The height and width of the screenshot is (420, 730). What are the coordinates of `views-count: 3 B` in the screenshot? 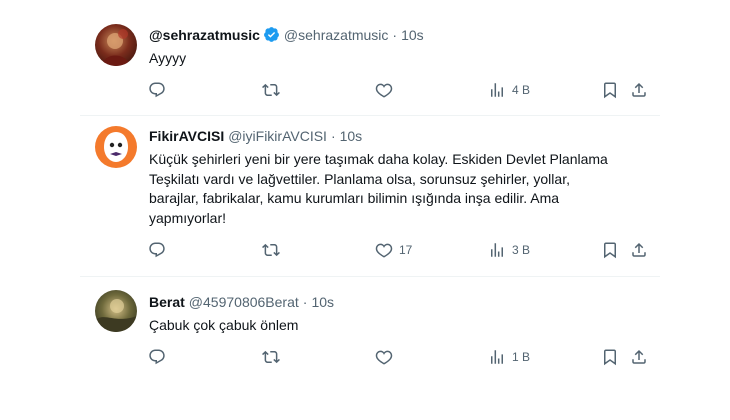 It's located at (521, 250).